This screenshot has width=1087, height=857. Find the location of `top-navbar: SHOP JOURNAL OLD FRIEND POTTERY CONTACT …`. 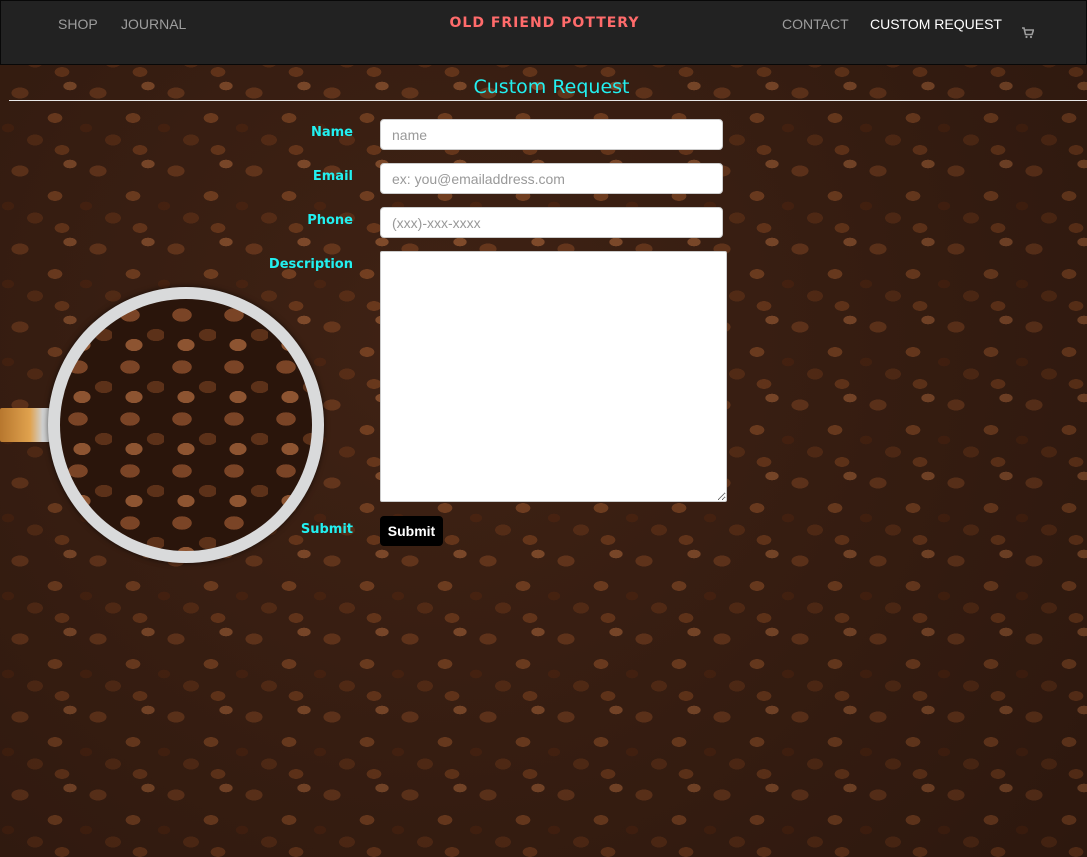

top-navbar: SHOP JOURNAL OLD FRIEND POTTERY CONTACT … is located at coordinates (543, 32).